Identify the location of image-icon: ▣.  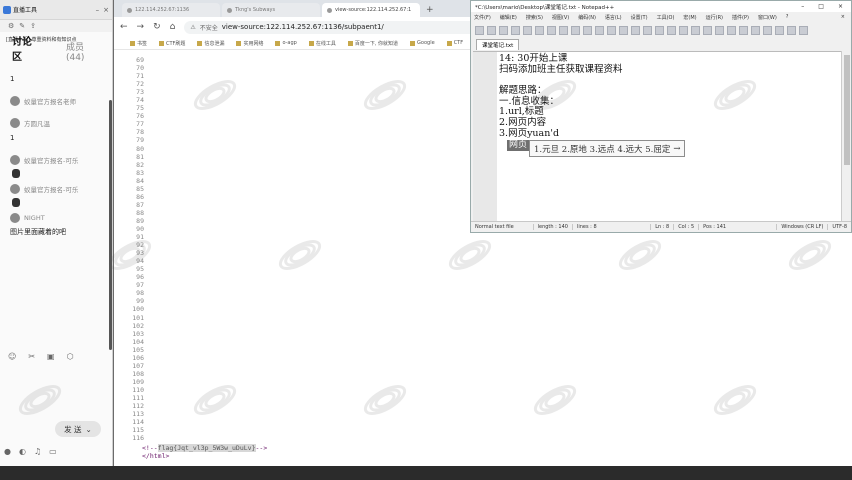
(51, 356).